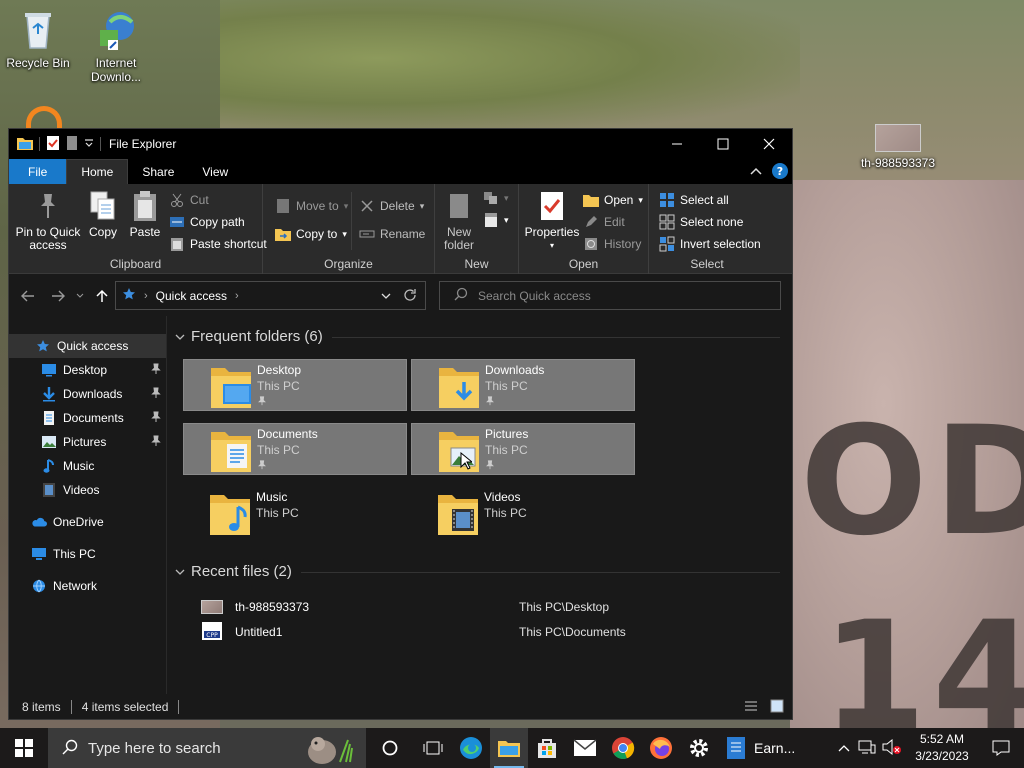  Describe the element at coordinates (87, 522) in the screenshot. I see `nav-onedrive: OneDrive` at that location.